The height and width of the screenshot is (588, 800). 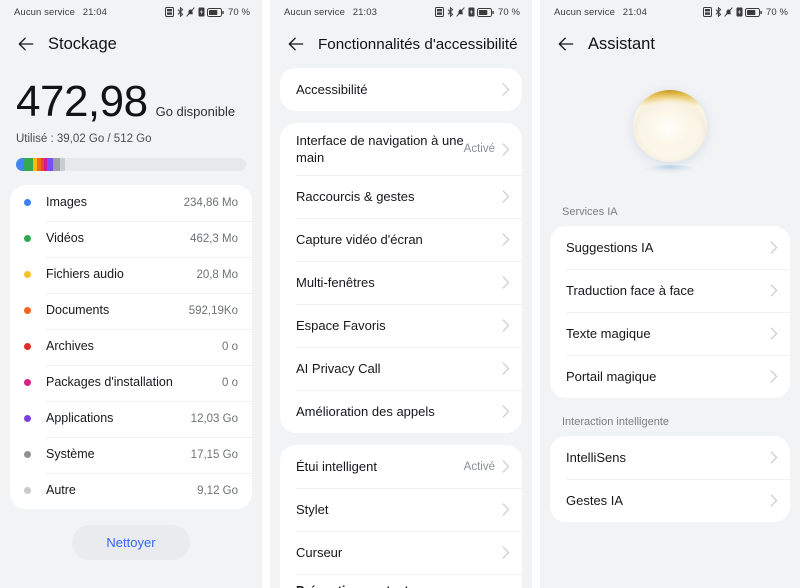 What do you see at coordinates (84, 138) in the screenshot?
I see `storage-used-line: Utilisé : 39,02 Go / 512 Go` at bounding box center [84, 138].